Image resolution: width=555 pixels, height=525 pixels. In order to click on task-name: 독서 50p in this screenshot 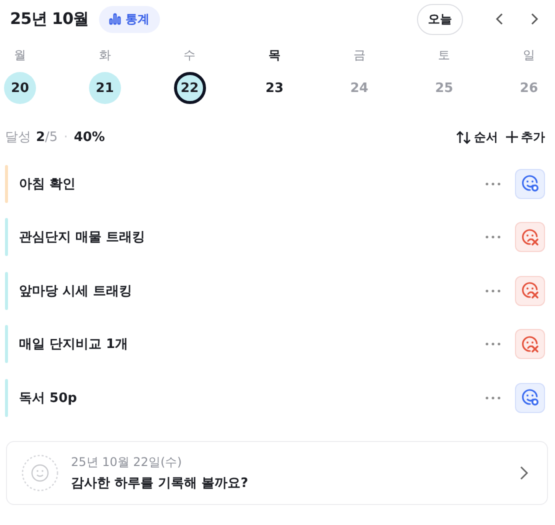, I will do `click(48, 398)`.